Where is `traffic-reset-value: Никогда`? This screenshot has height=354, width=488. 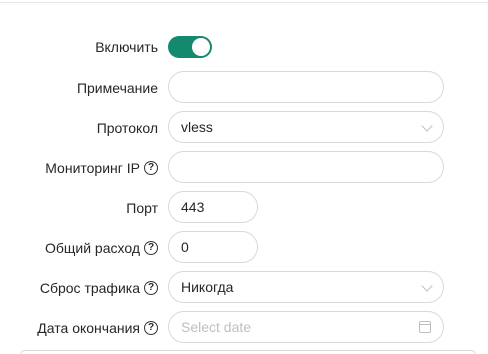 traffic-reset-value: Никогда is located at coordinates (207, 287).